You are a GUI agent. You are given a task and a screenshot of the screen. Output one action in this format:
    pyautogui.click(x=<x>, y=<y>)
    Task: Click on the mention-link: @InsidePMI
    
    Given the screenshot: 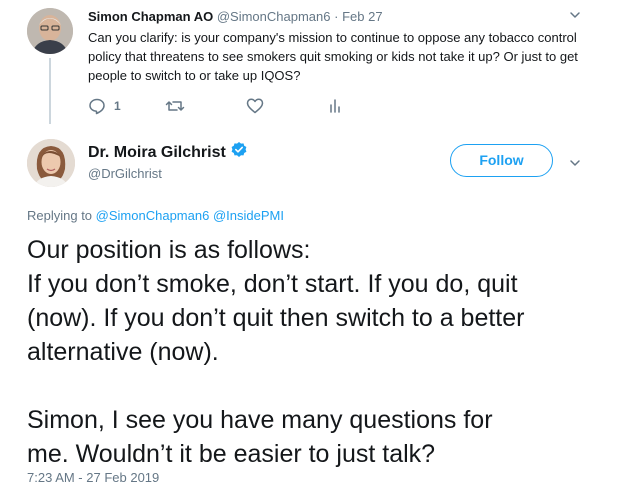 What is the action you would take?
    pyautogui.click(x=248, y=215)
    